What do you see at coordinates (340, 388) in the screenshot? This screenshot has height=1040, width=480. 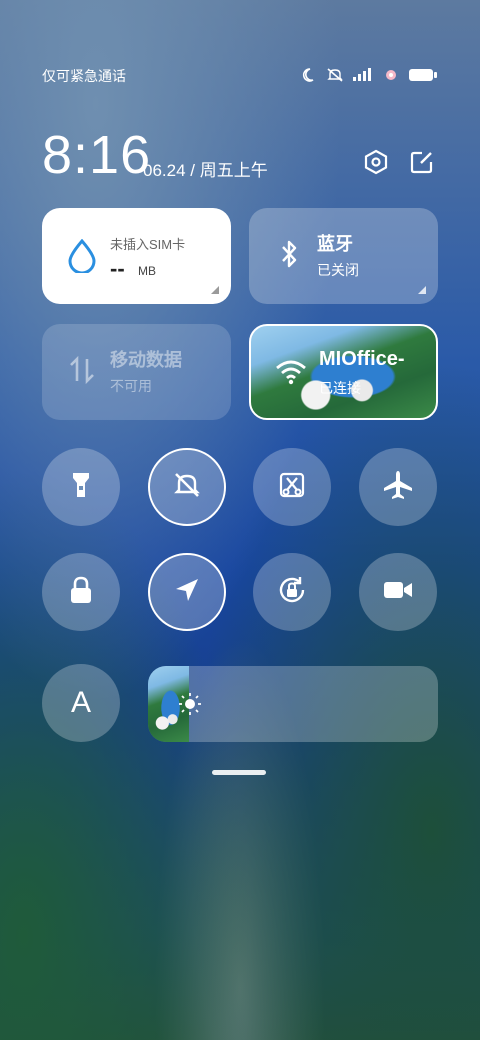 I see `wifi-status: 已连接` at bounding box center [340, 388].